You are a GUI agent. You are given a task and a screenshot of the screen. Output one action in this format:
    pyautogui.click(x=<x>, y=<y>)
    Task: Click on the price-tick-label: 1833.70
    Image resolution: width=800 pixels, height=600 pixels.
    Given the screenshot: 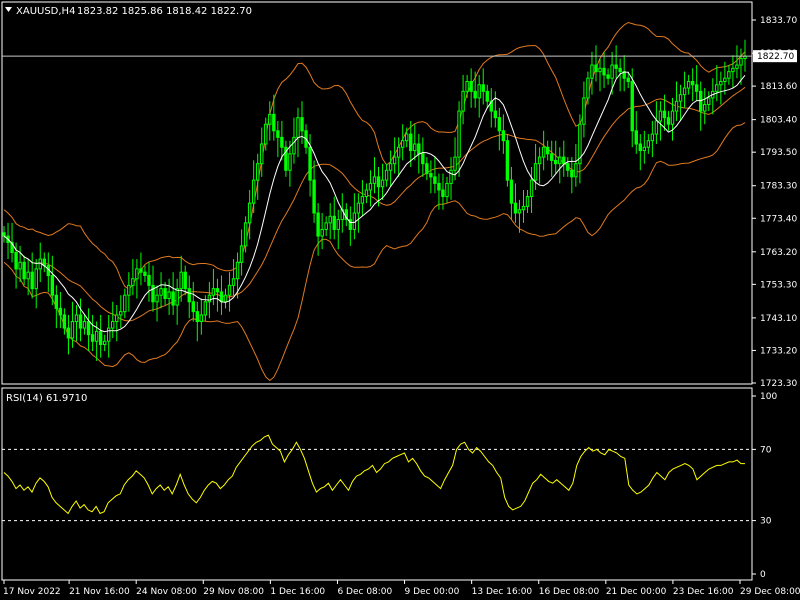 What is the action you would take?
    pyautogui.click(x=778, y=21)
    